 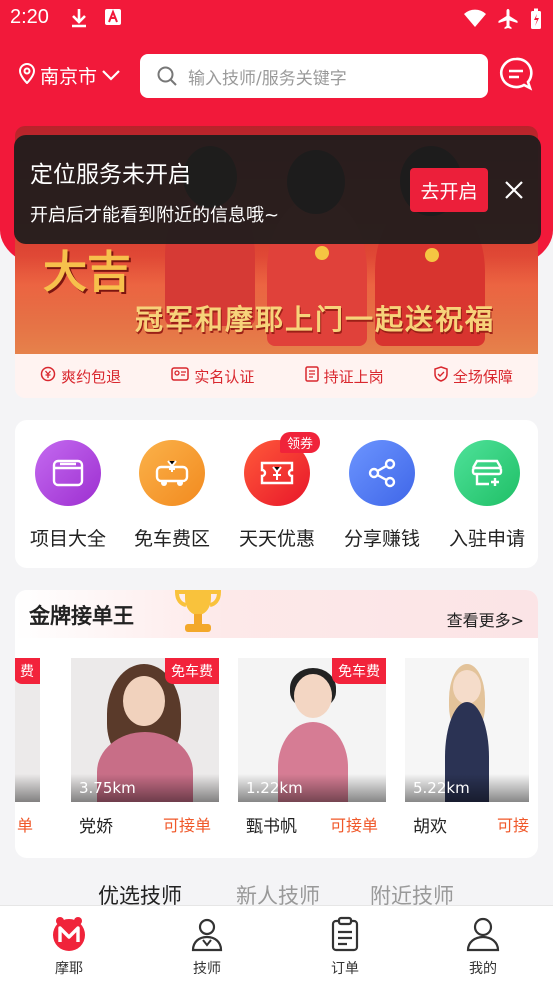 I want to click on feature-protection: 全场保障, so click(x=473, y=376).